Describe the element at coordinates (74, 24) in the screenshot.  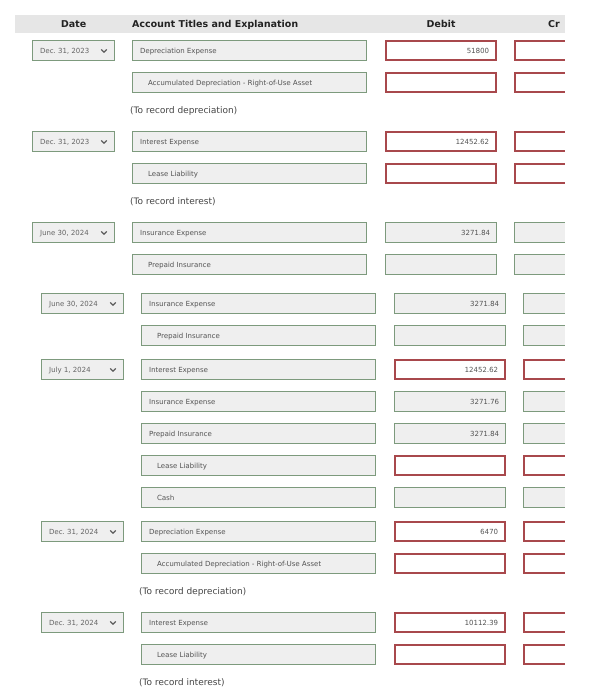
I see `date-heading: Date` at that location.